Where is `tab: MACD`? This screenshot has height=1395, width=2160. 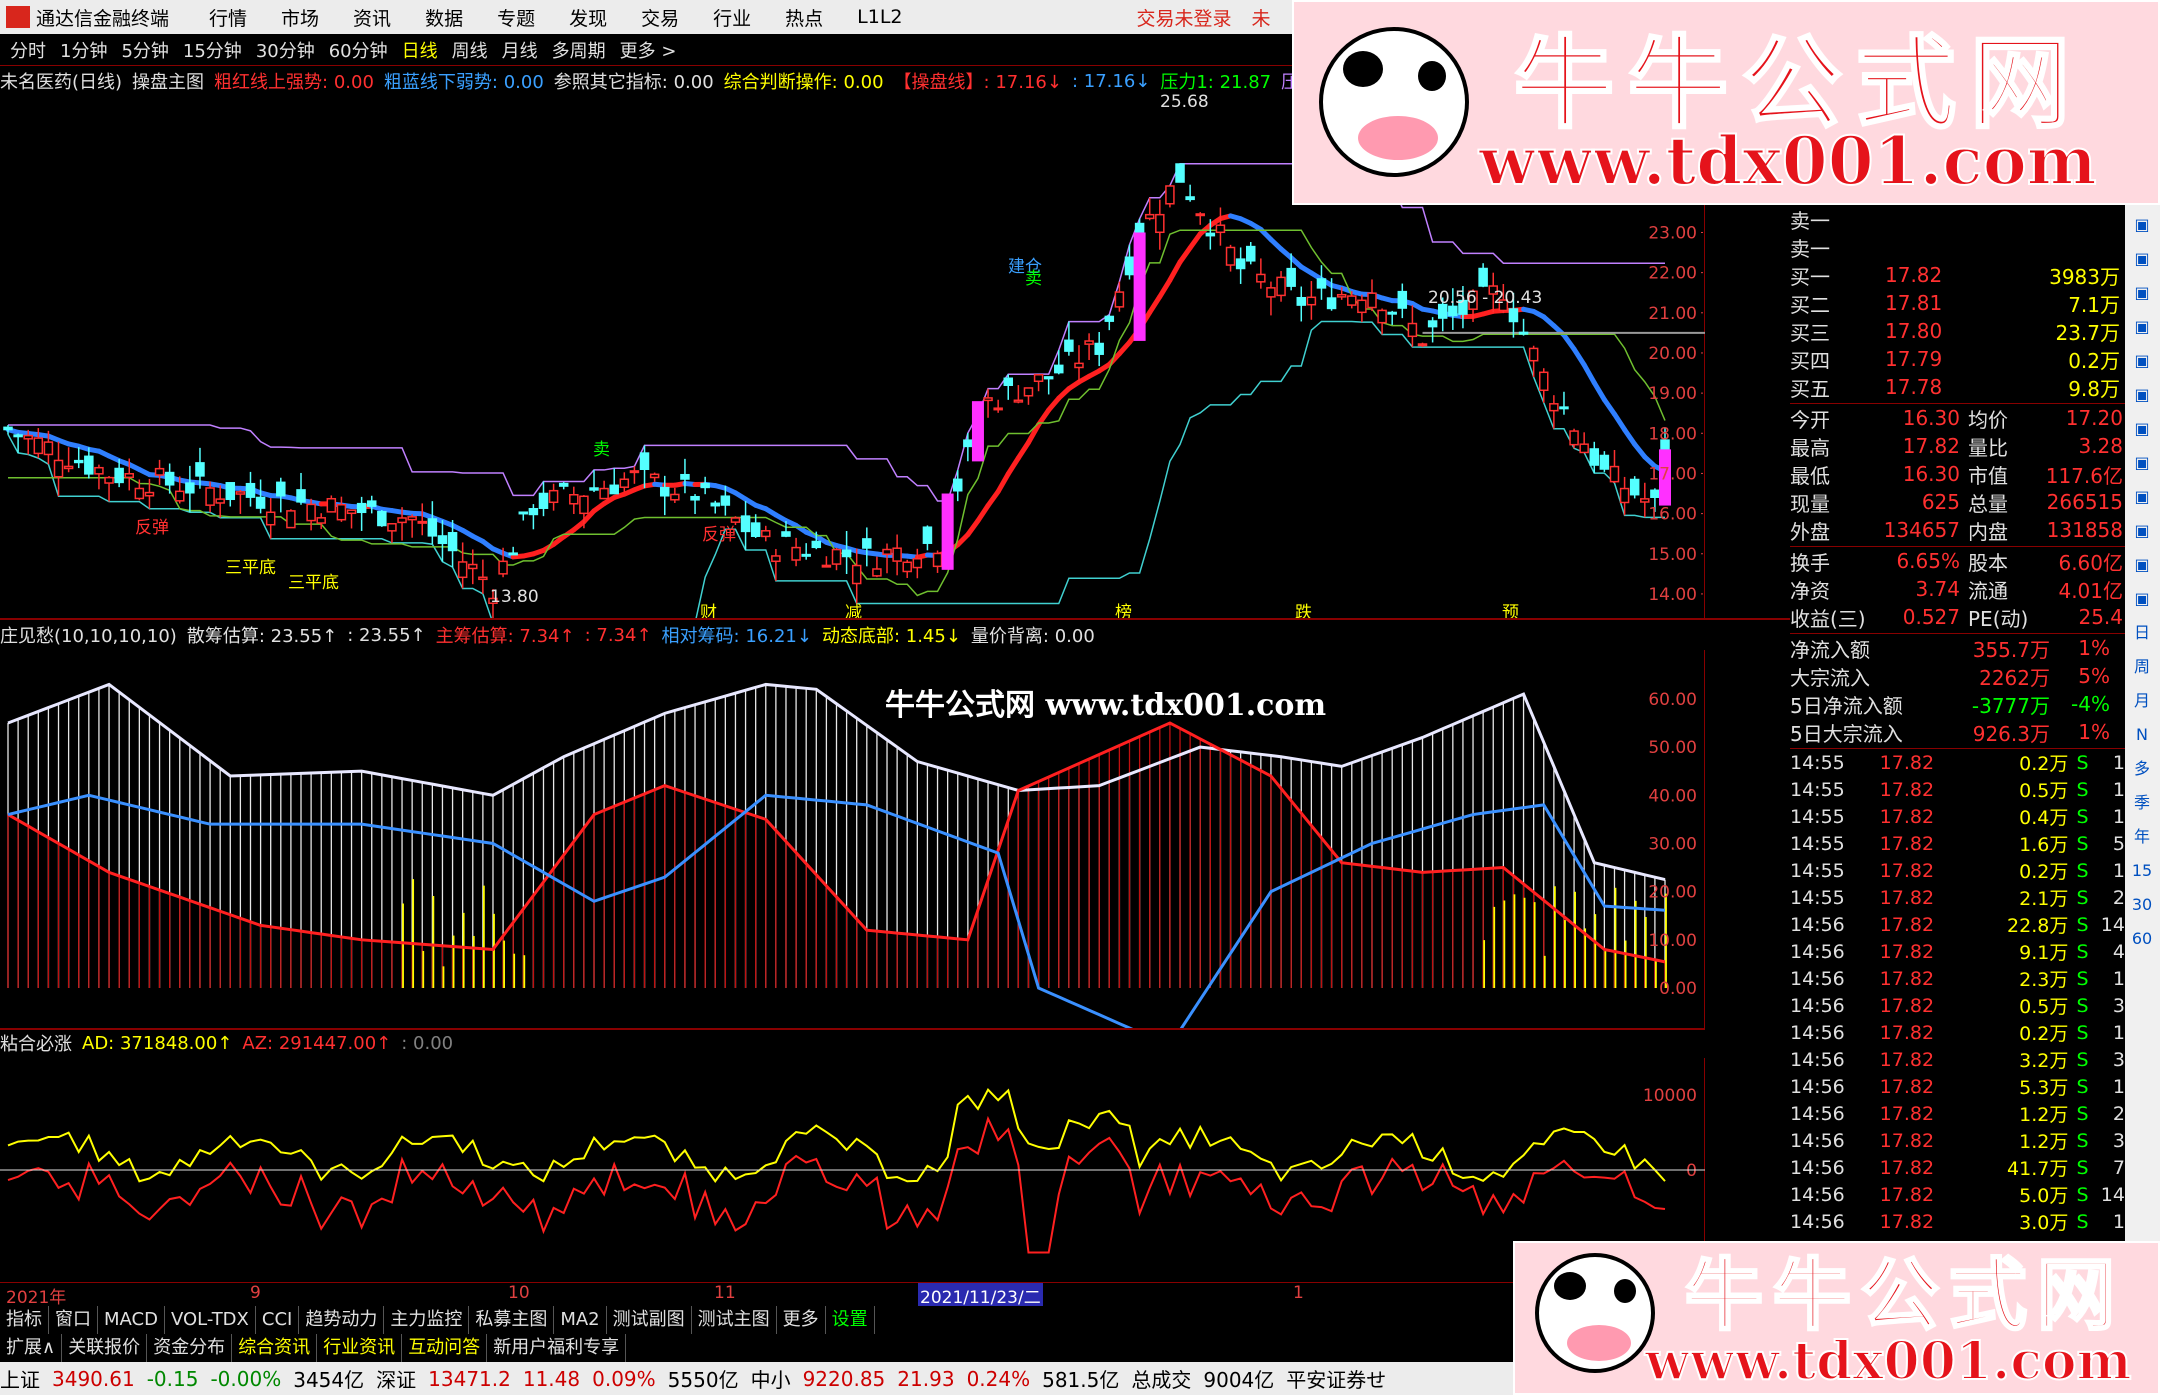 tab: MACD is located at coordinates (131, 1320).